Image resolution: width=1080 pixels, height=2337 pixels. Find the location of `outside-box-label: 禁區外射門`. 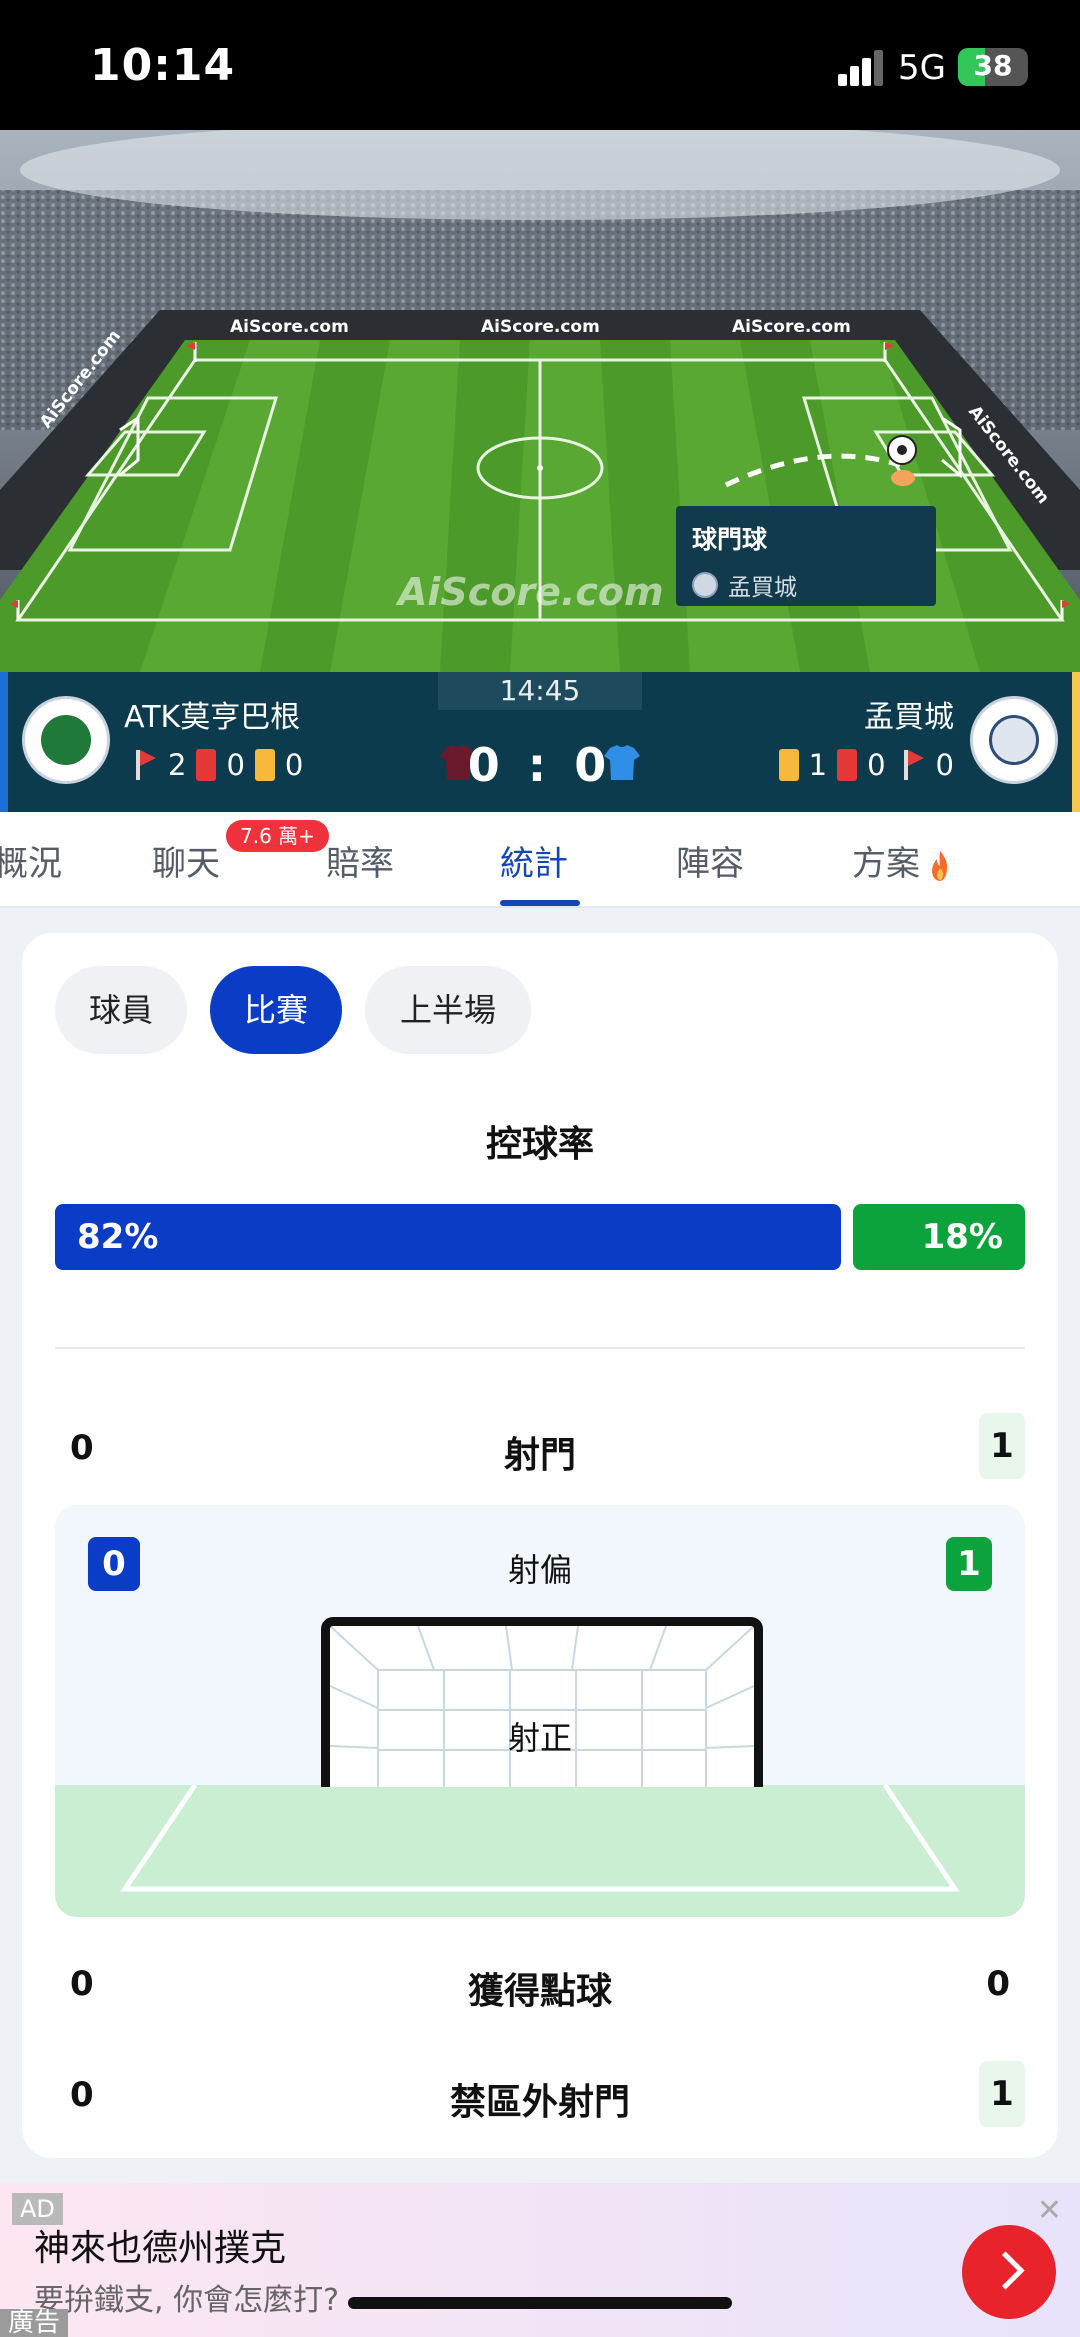

outside-box-label: 禁區外射門 is located at coordinates (539, 2102).